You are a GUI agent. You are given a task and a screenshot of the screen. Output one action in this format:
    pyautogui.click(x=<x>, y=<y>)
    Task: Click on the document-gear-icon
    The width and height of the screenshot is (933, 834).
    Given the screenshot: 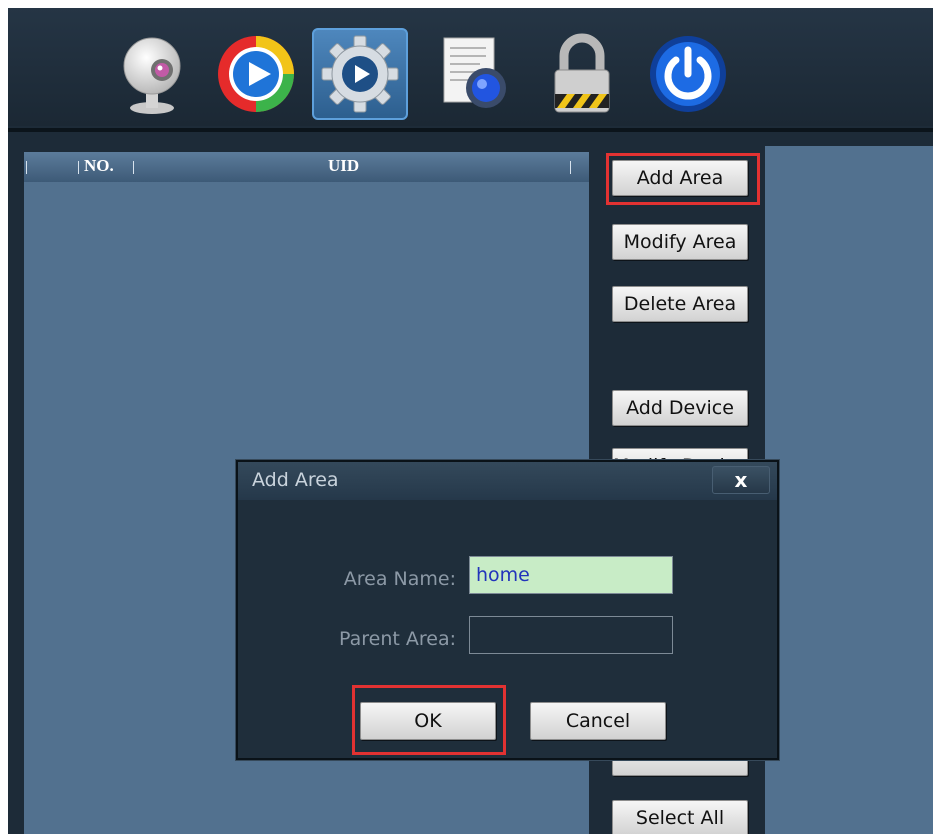 What is the action you would take?
    pyautogui.click(x=474, y=74)
    